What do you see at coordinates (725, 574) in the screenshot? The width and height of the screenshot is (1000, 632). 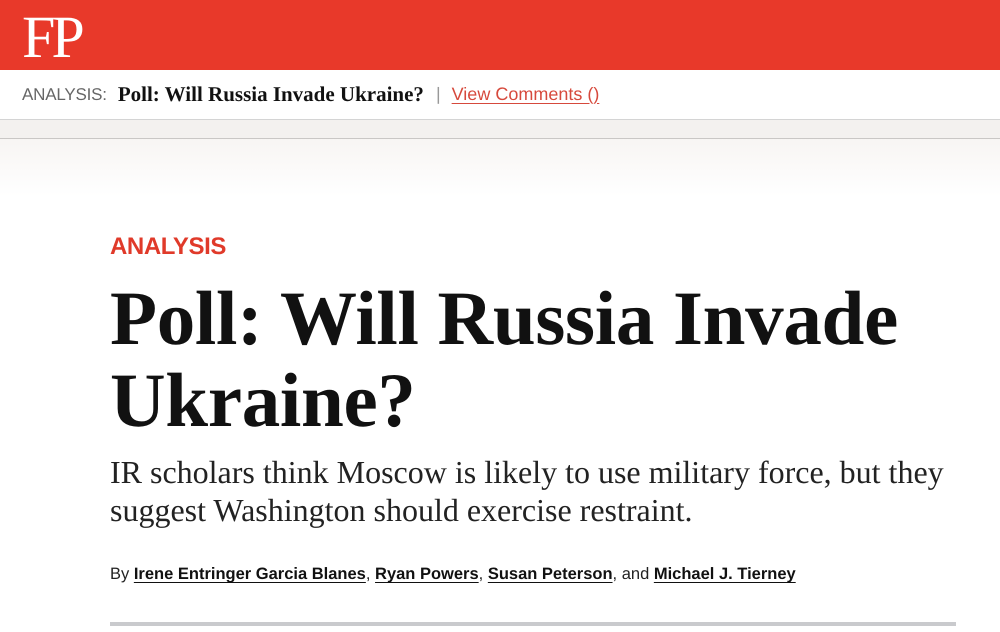 I see `author-link: Michael J. Tierney` at bounding box center [725, 574].